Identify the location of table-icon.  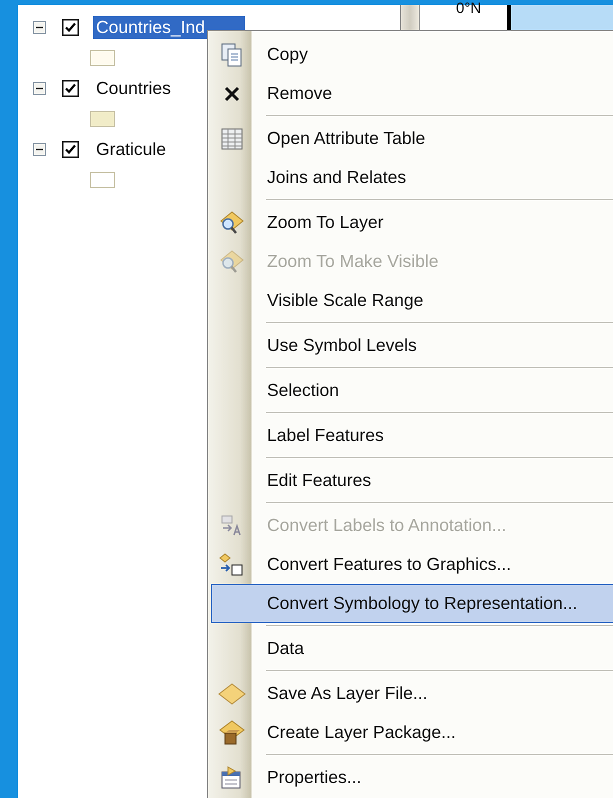
(232, 139).